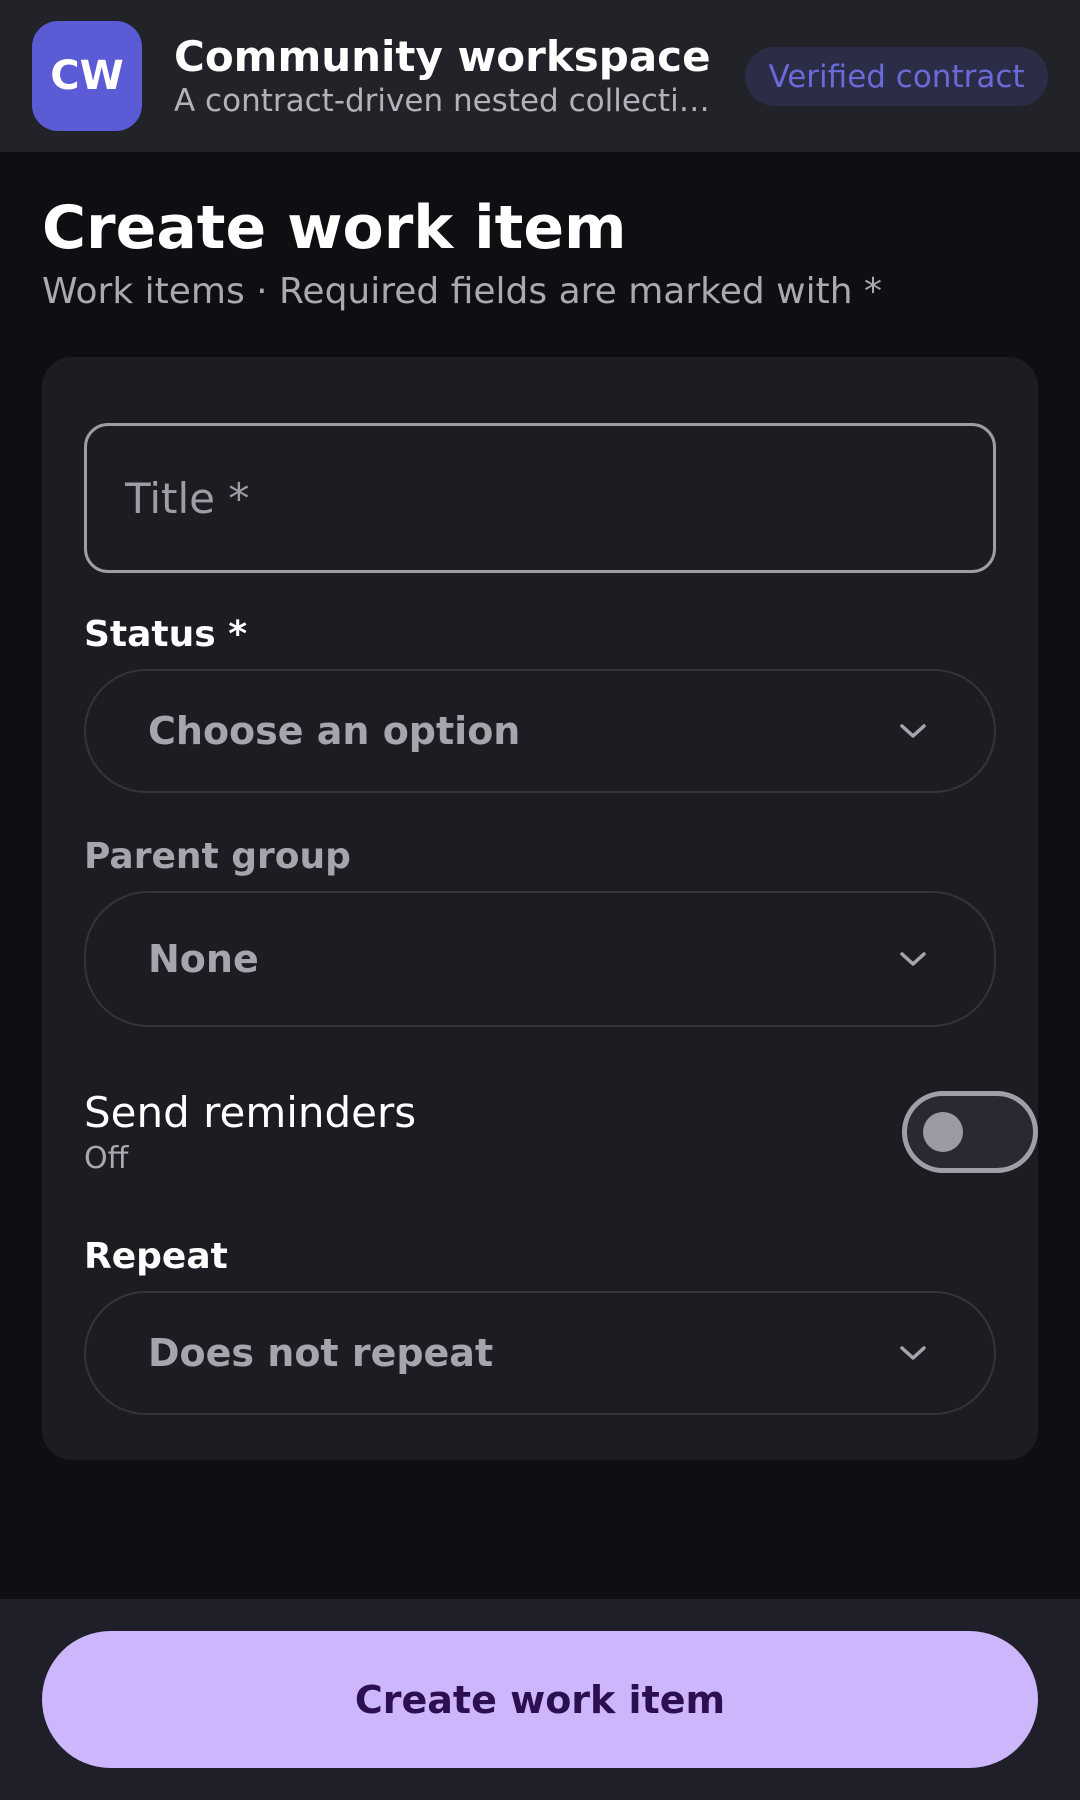 Image resolution: width=1080 pixels, height=1800 pixels. I want to click on status-select-value: Choose an option, so click(334, 731).